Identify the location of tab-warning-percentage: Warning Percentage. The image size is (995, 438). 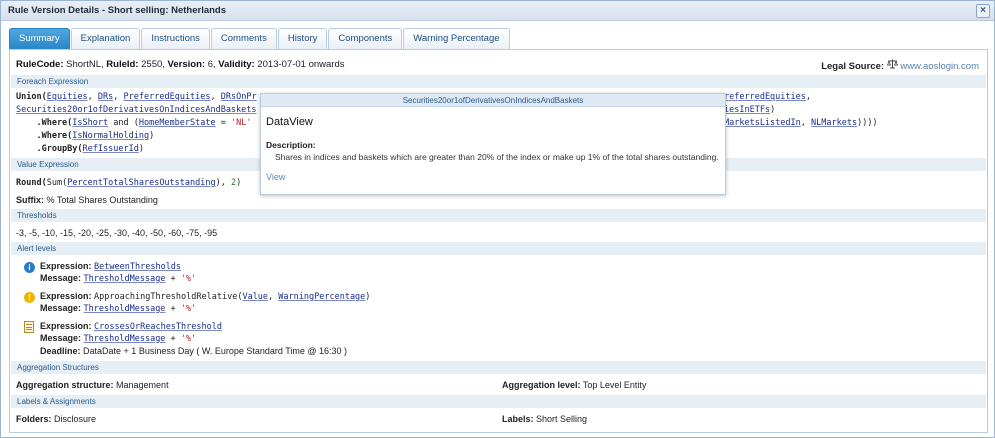
(456, 38).